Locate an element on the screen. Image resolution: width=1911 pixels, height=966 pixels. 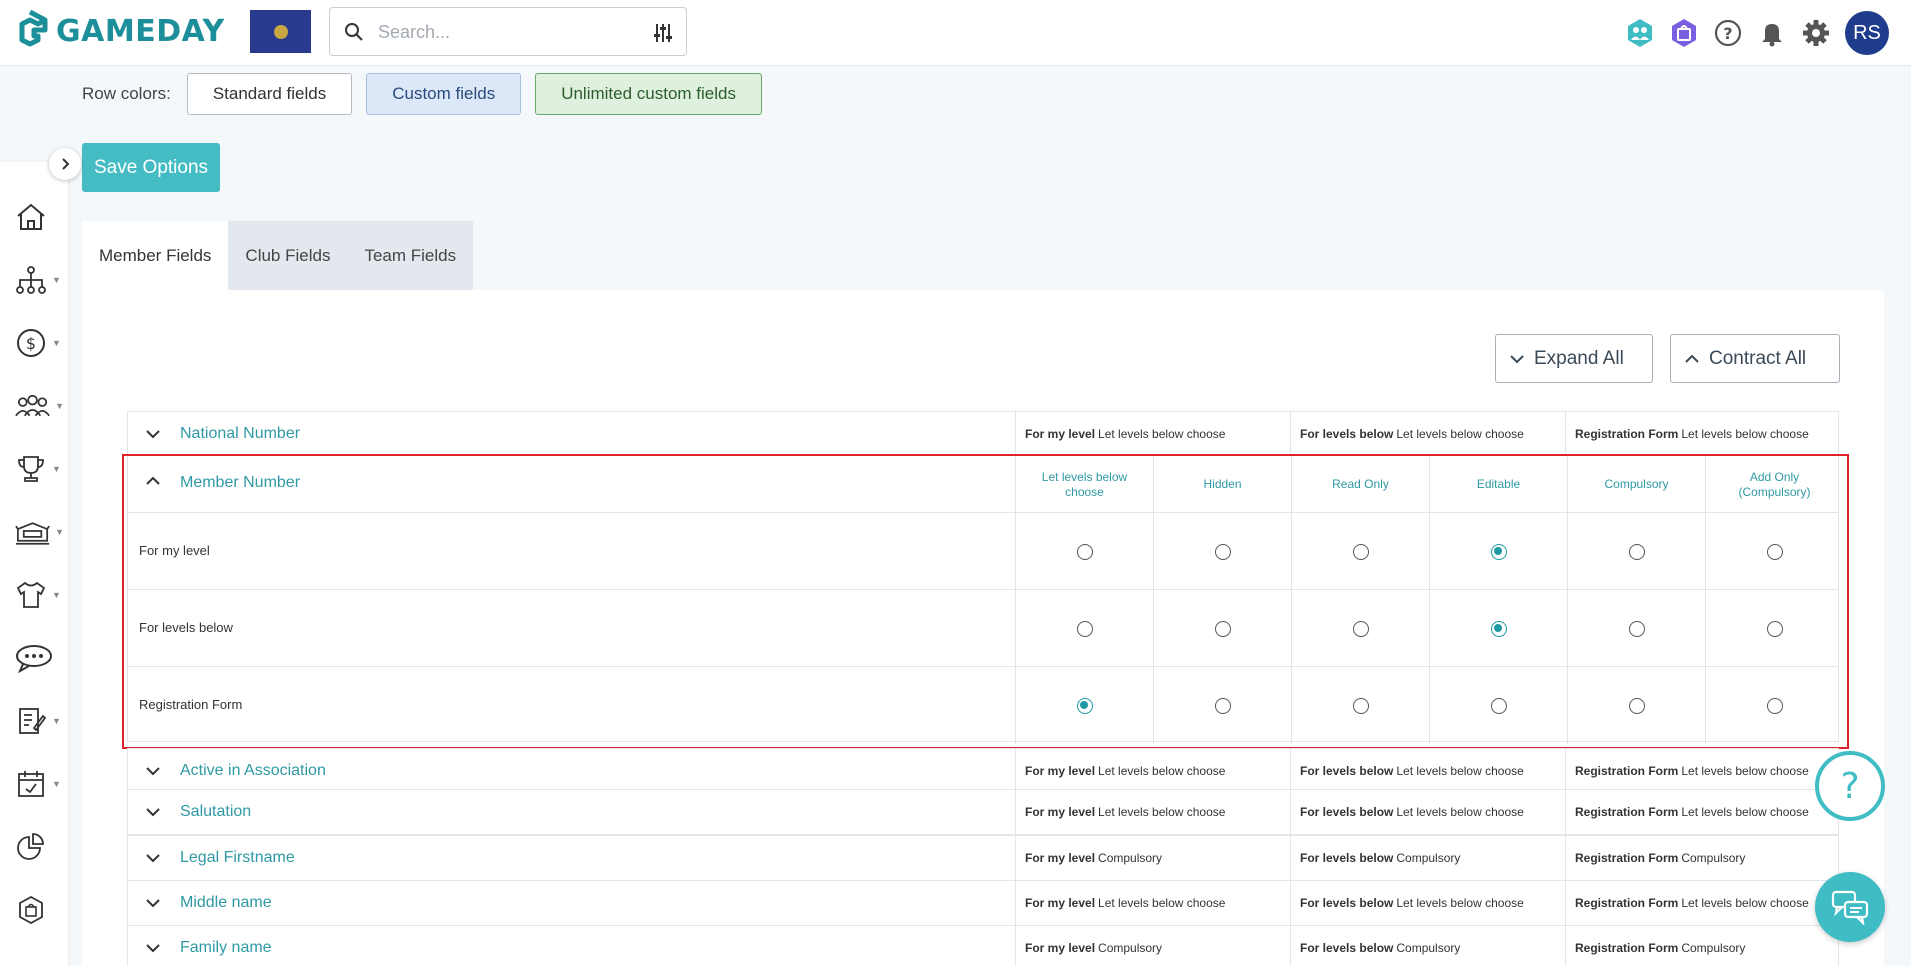
help-fab-button: ? is located at coordinates (1850, 786).